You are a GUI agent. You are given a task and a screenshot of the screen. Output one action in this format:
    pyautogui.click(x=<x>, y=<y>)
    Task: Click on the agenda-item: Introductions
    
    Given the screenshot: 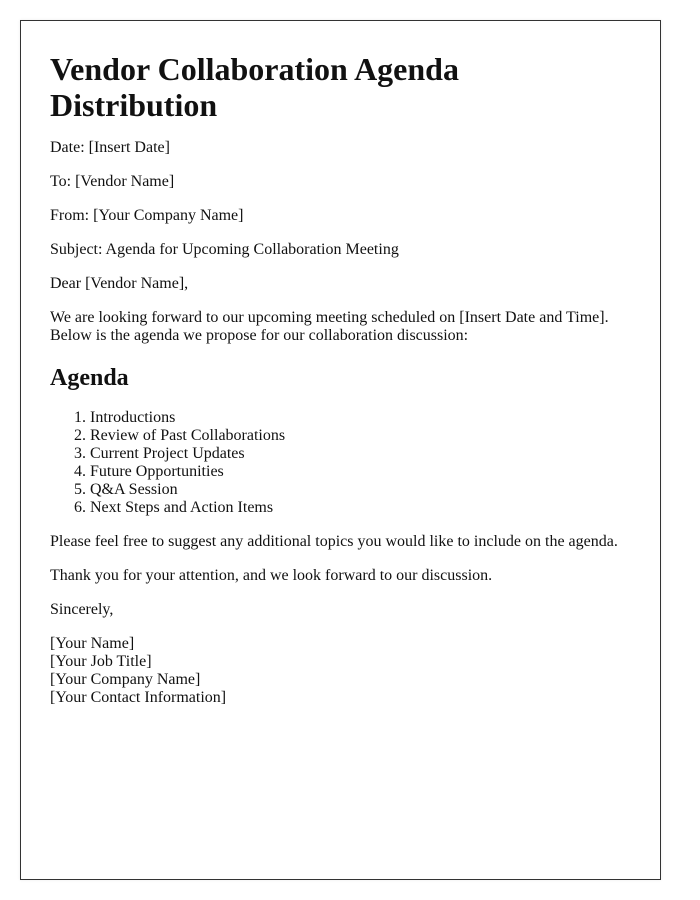 What is the action you would take?
    pyautogui.click(x=360, y=418)
    